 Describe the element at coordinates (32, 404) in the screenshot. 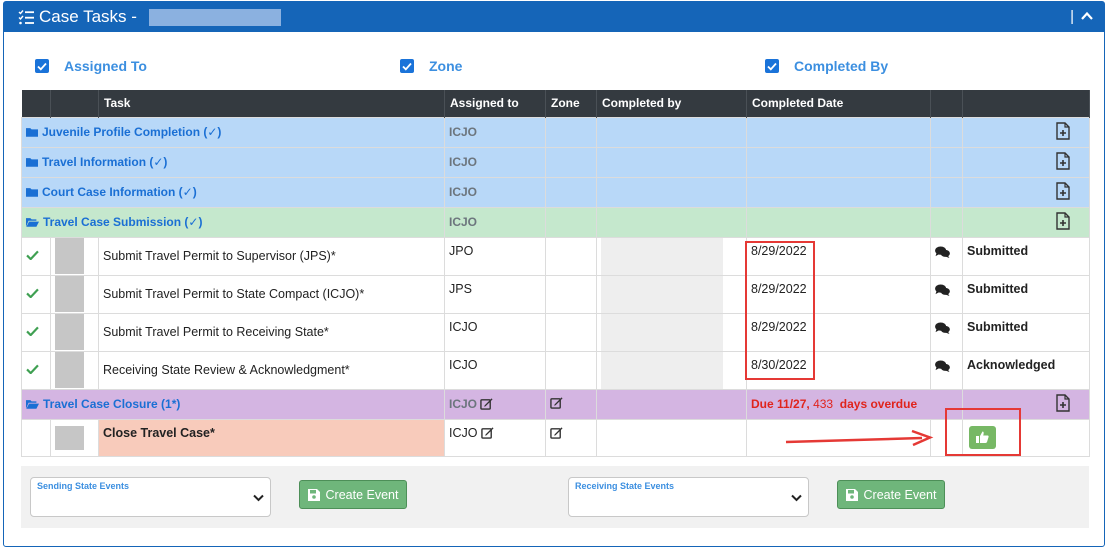

I see `folder-open-icon` at that location.